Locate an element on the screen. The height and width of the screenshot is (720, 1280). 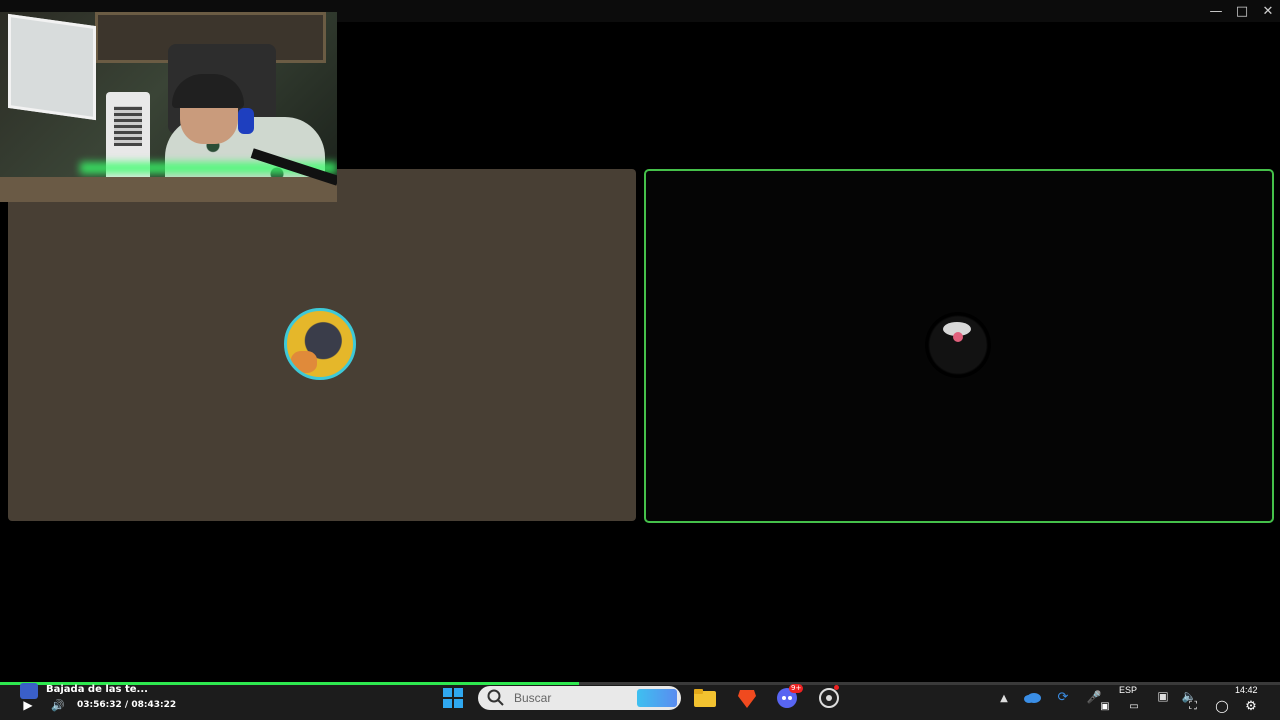
miniplayer-button: ▣ is located at coordinates (1105, 706).